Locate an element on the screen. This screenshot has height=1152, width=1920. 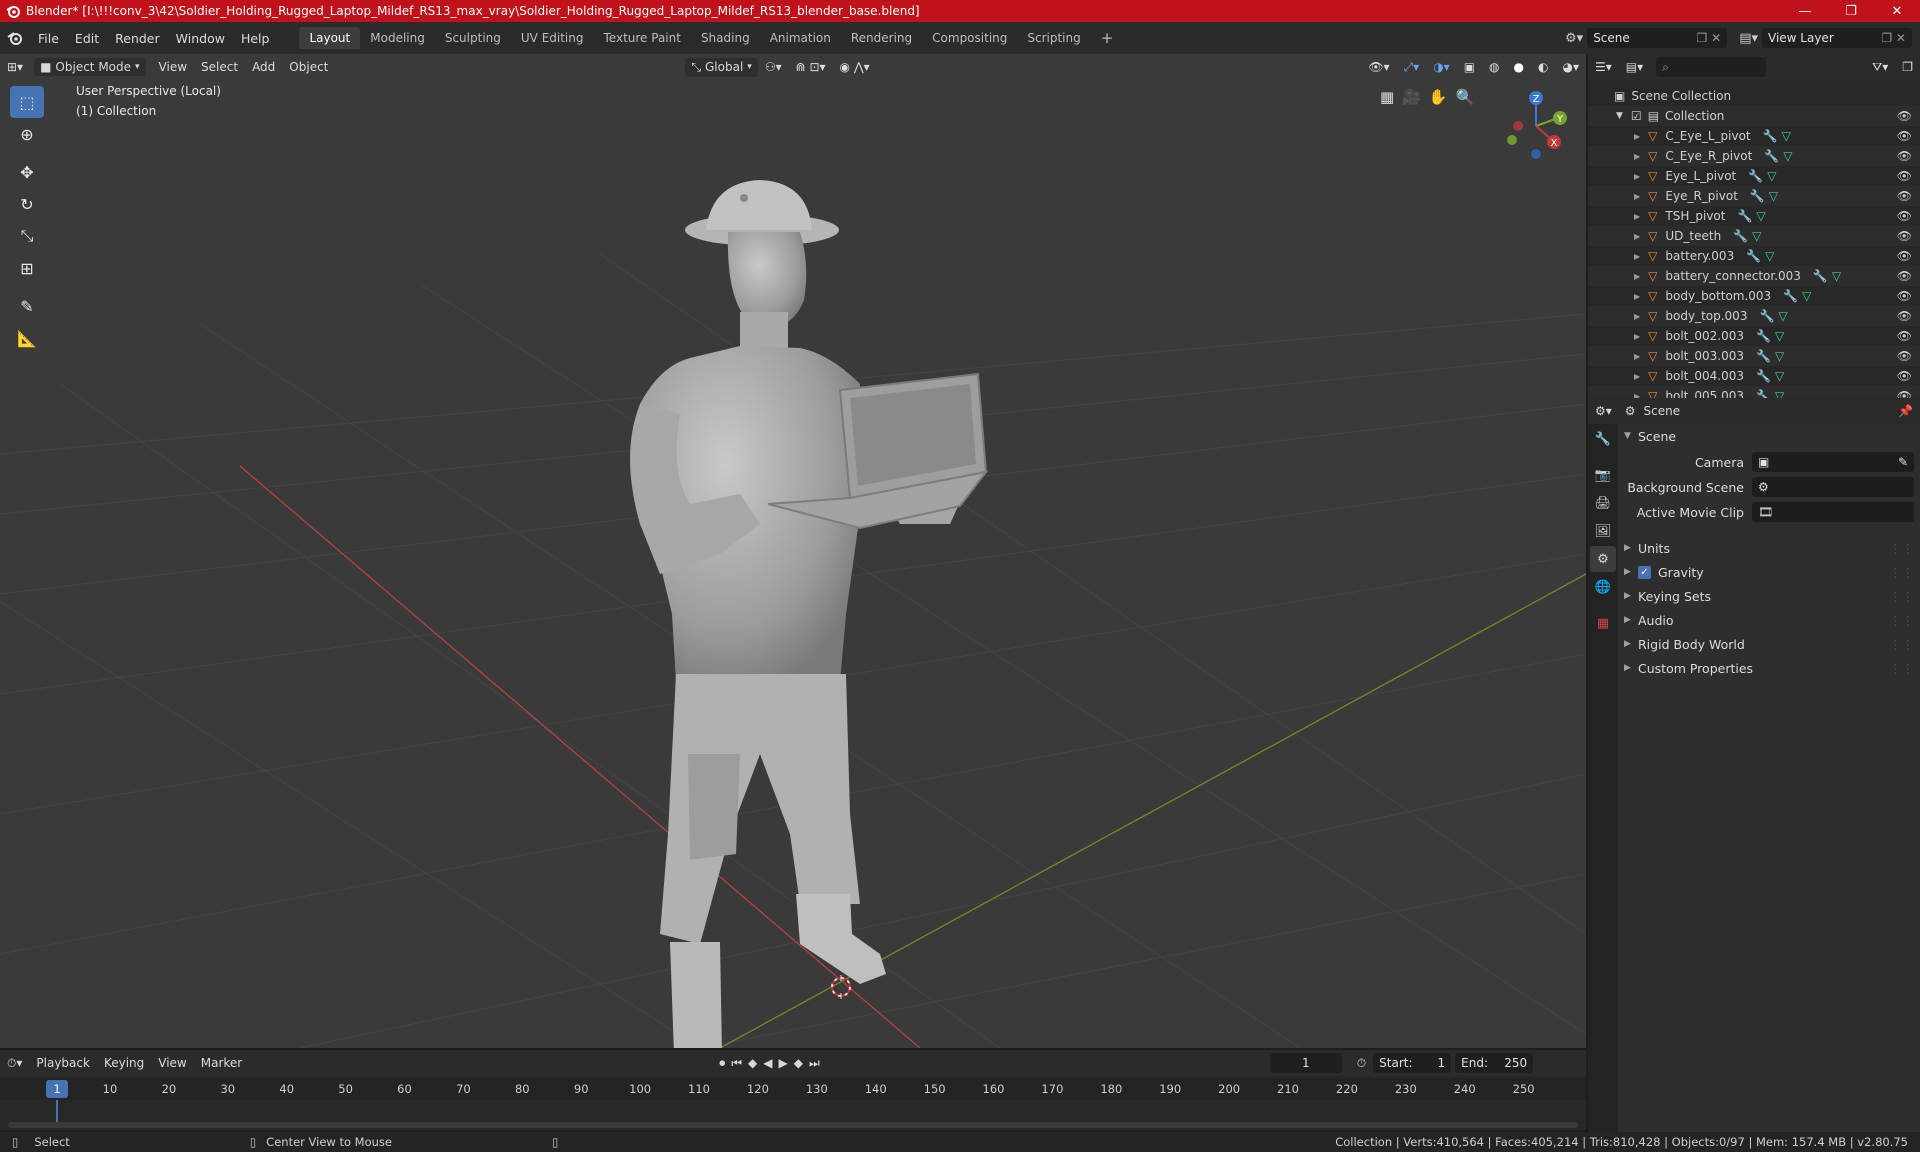
active-movie-clip-field: 🎞 is located at coordinates (1833, 512).